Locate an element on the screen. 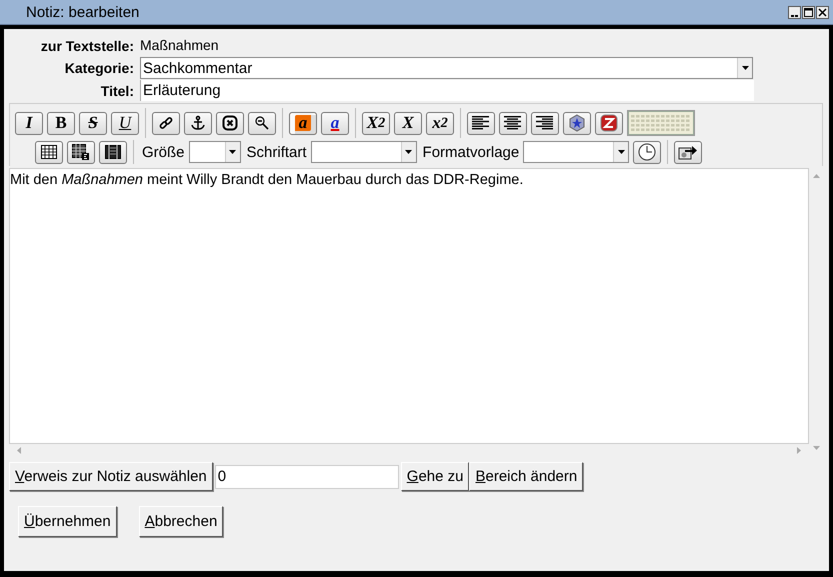  size-dropdown is located at coordinates (214, 152).